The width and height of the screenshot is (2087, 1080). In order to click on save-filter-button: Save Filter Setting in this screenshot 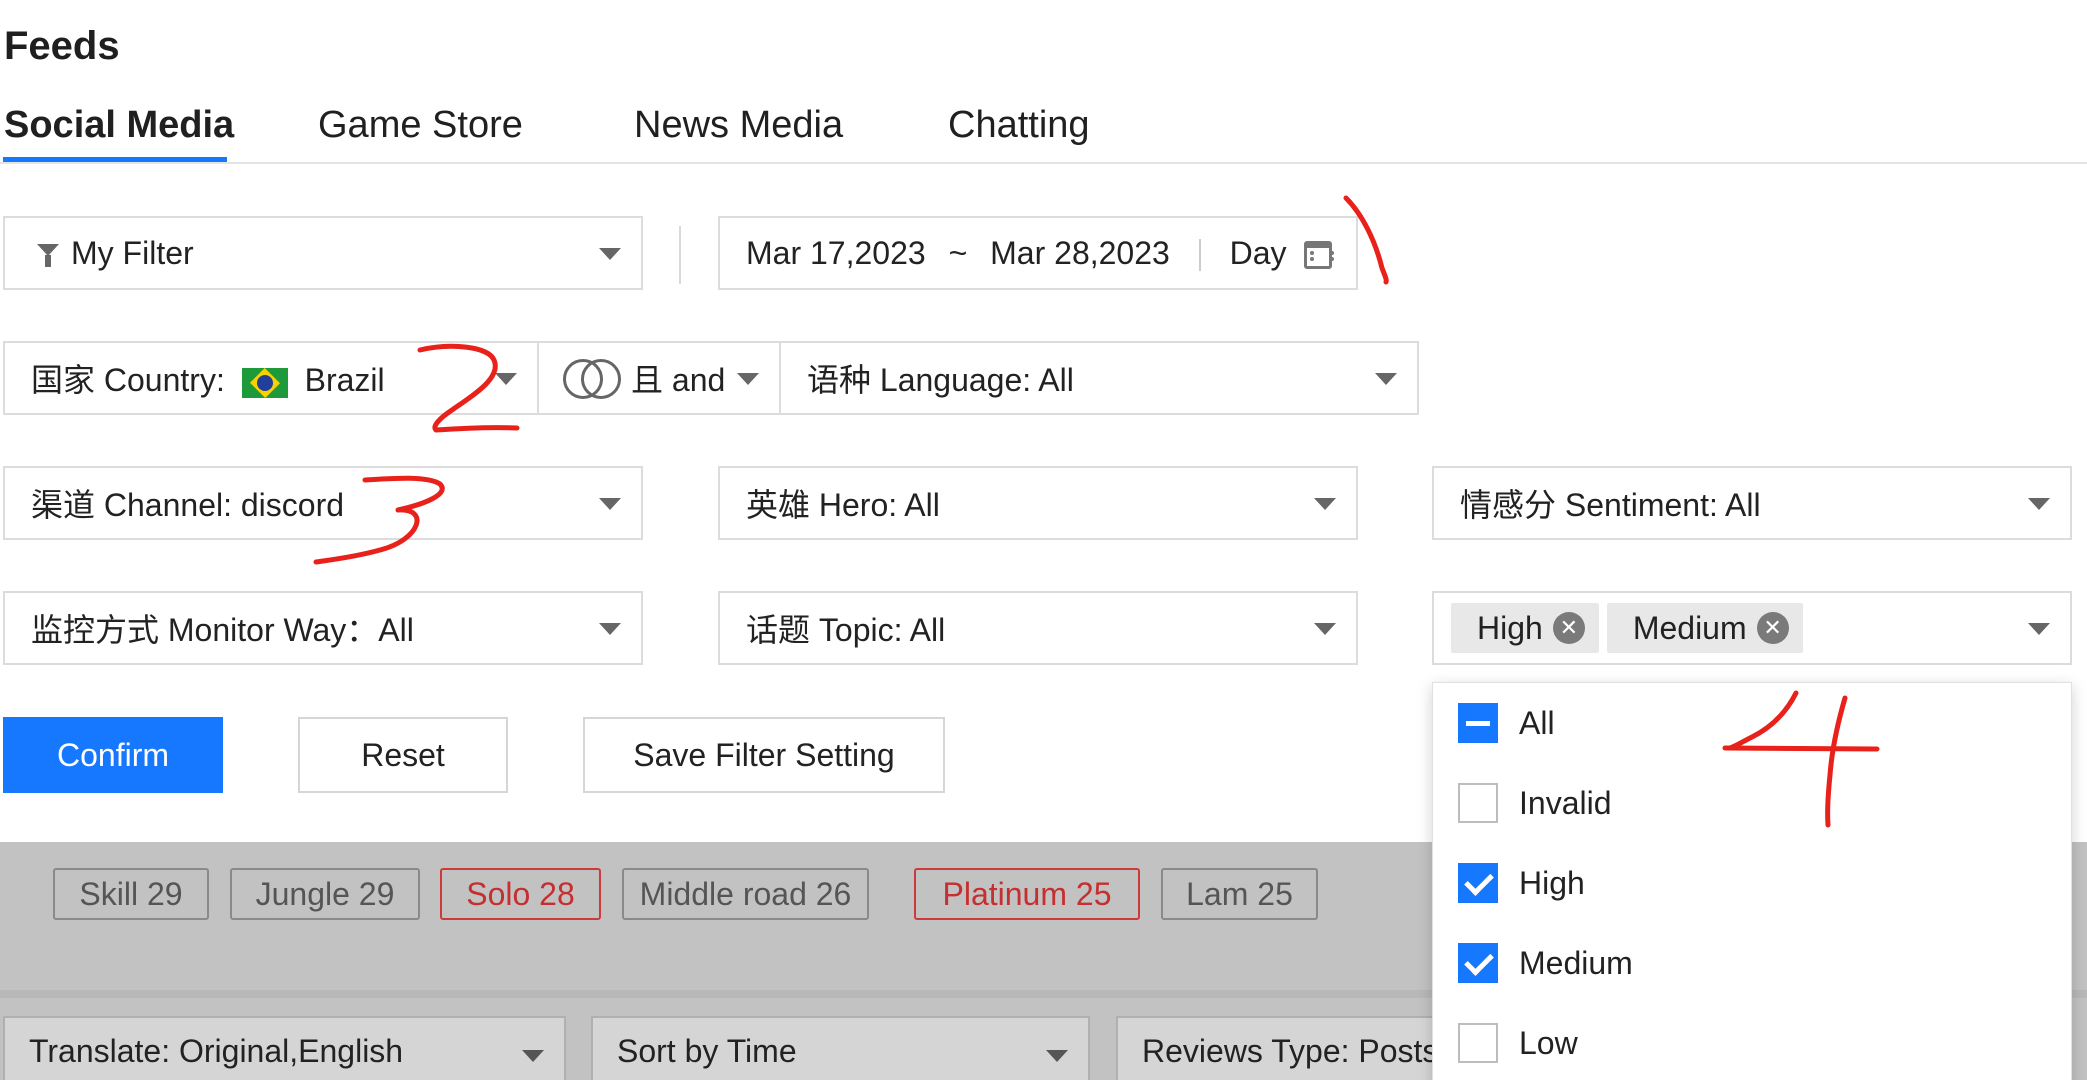, I will do `click(764, 755)`.